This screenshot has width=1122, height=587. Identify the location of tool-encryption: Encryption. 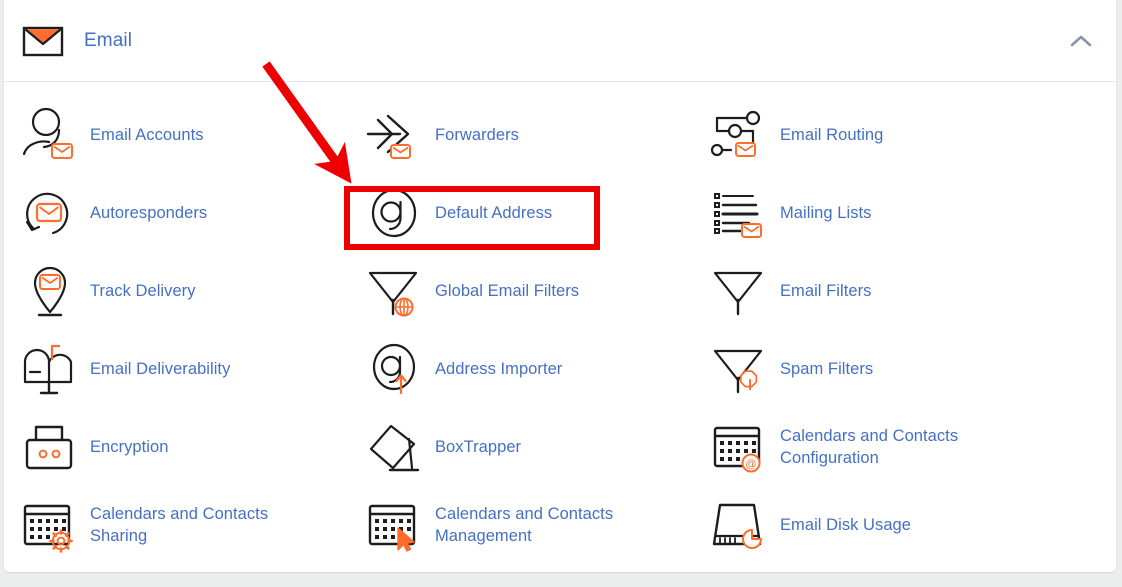
(190, 447).